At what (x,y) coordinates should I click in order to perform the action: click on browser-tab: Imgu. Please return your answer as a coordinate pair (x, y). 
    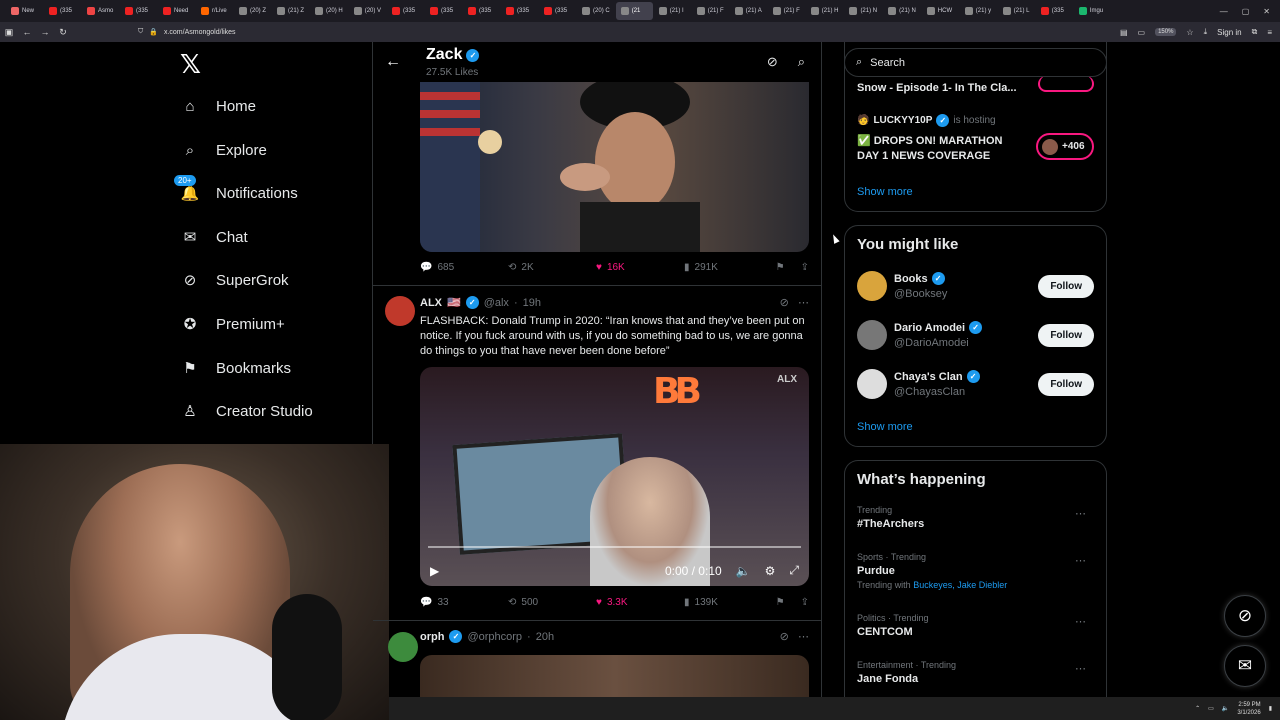
    Looking at the image, I should click on (1092, 11).